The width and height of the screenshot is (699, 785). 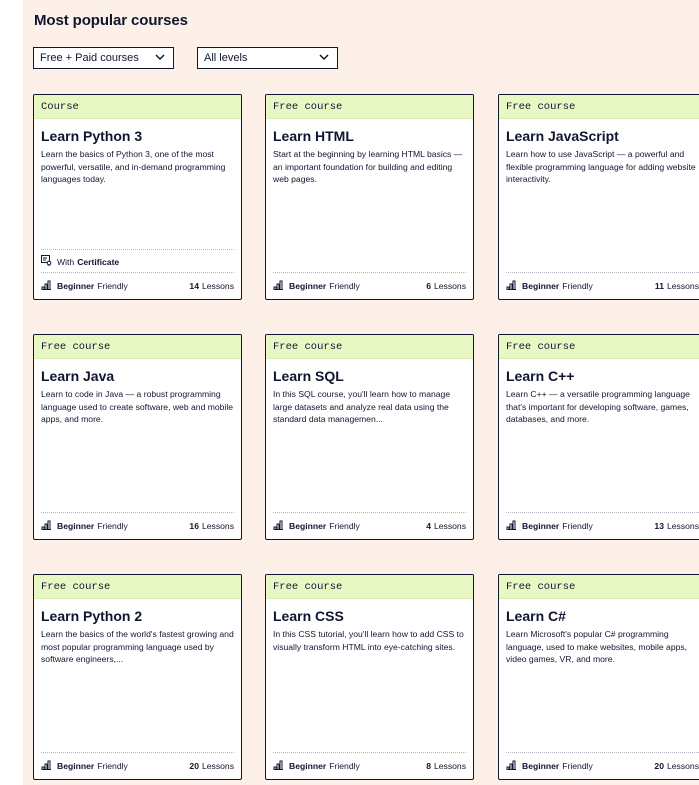 I want to click on course-footer: Beginner Friendly 16 Lessons, so click(x=137, y=525).